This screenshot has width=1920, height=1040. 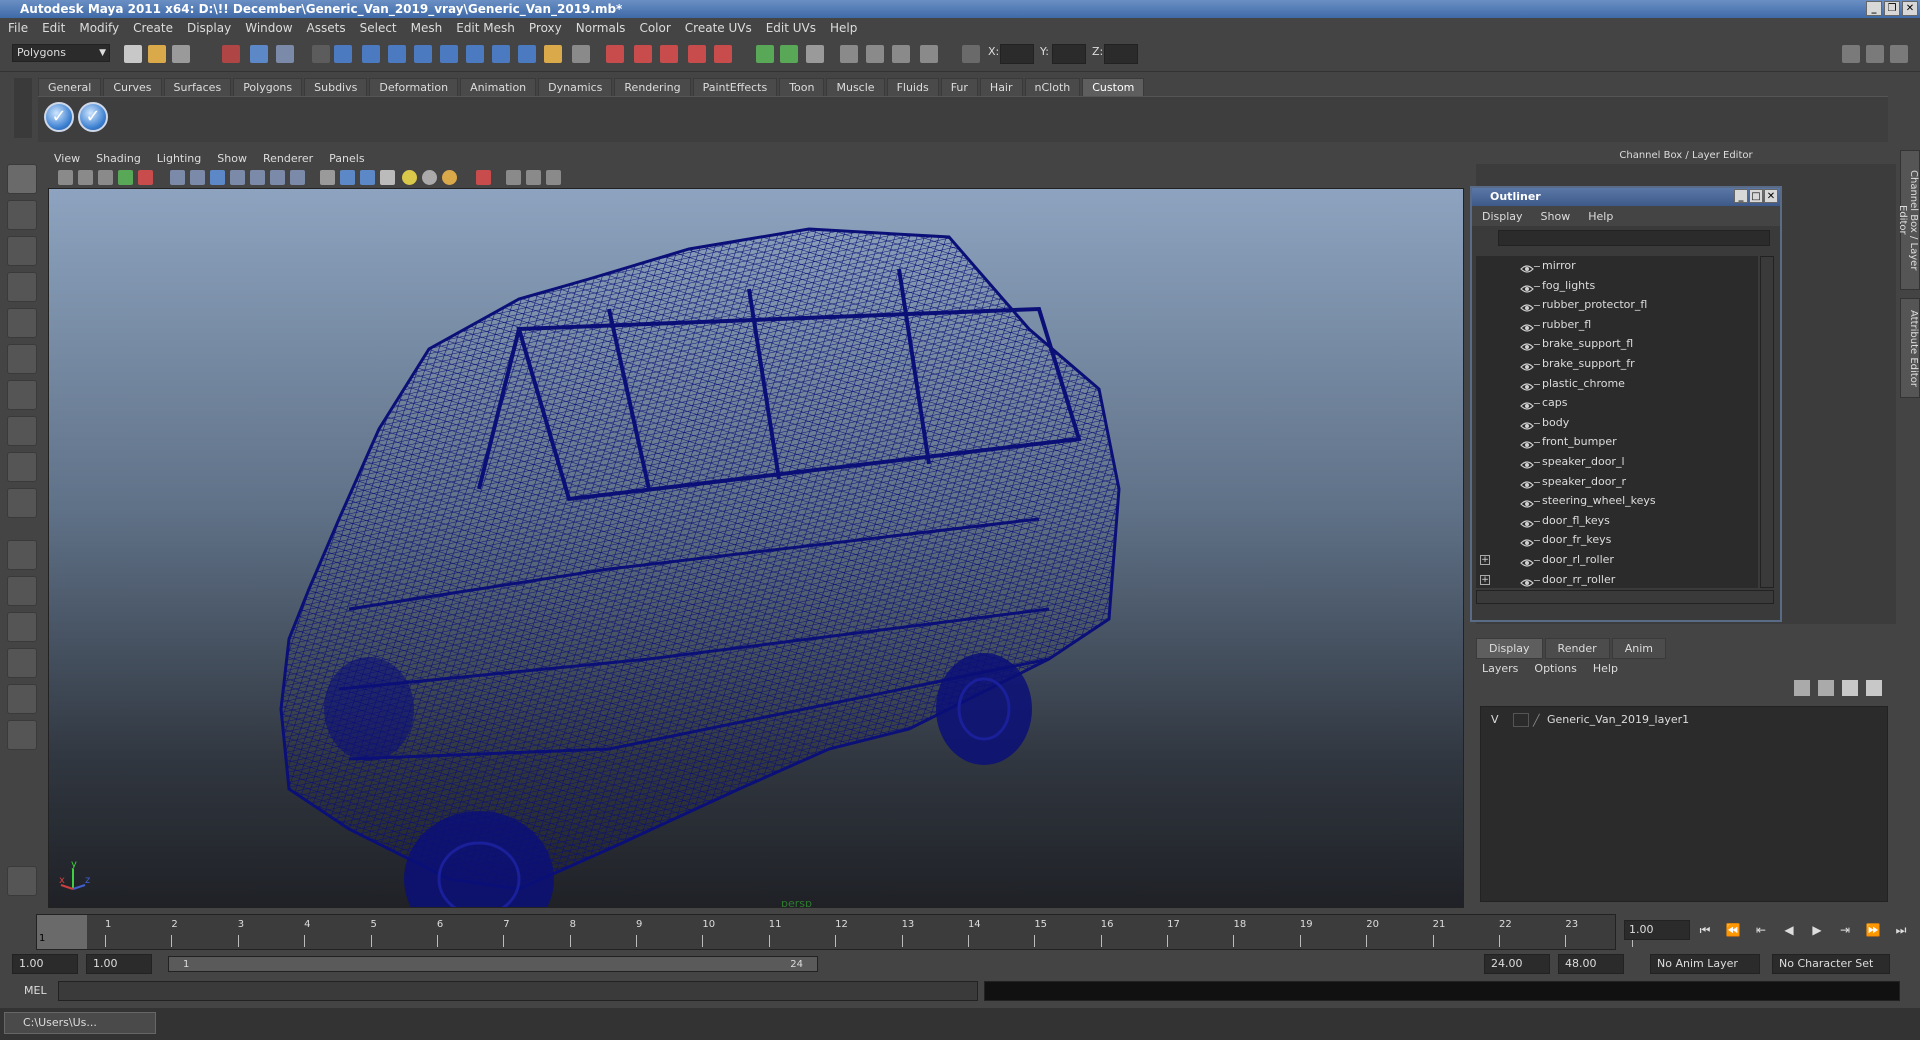 I want to click on shelf-tab-subdivs: Subdivs, so click(x=336, y=87).